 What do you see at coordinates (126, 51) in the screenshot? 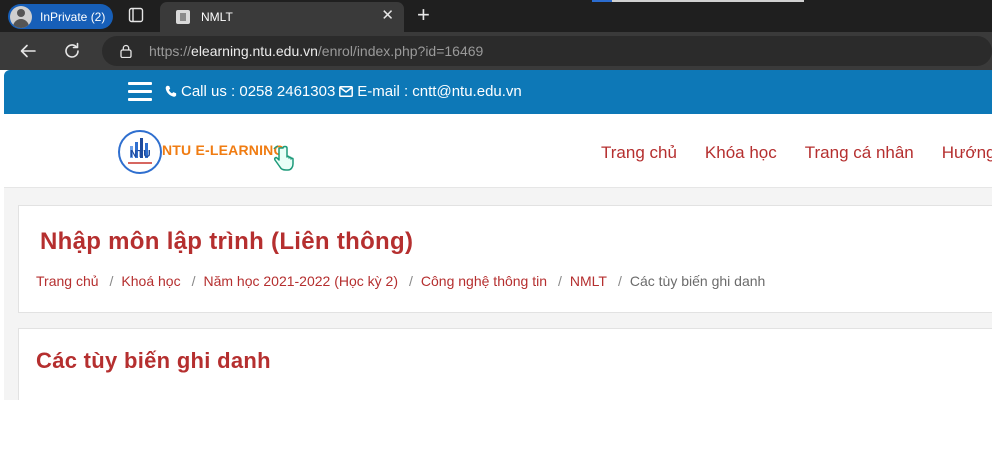
I see `lock-icon` at bounding box center [126, 51].